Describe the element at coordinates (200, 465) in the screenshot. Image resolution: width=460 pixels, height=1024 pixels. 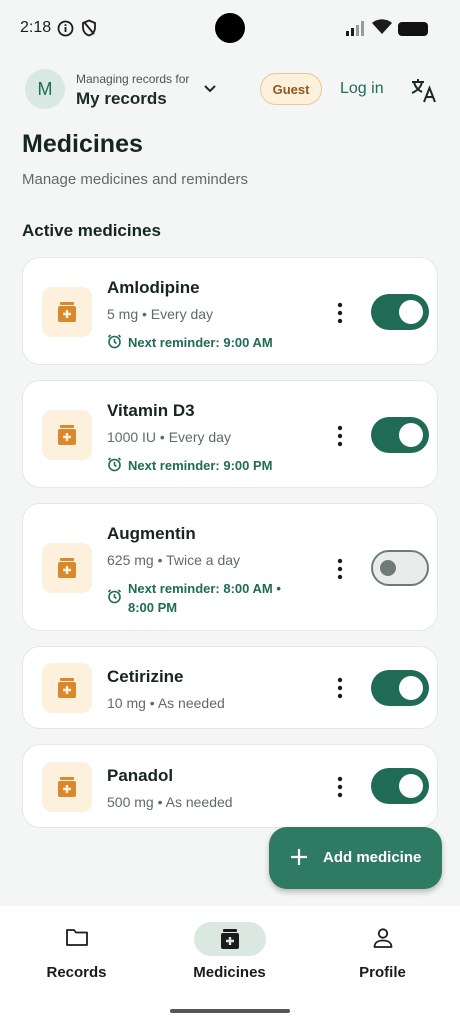
I see `next-reminder-text: Next reminder: 9:00 PM` at that location.